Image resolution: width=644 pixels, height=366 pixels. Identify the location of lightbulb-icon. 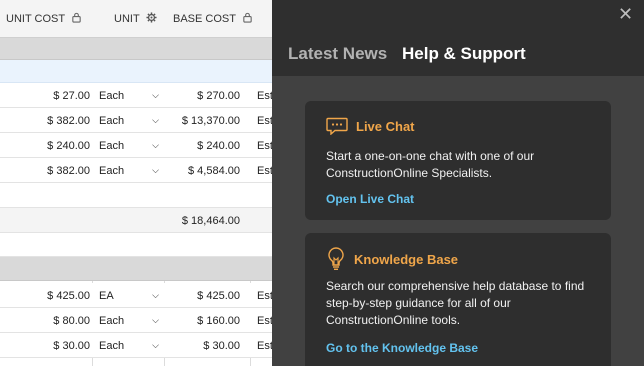
(336, 259).